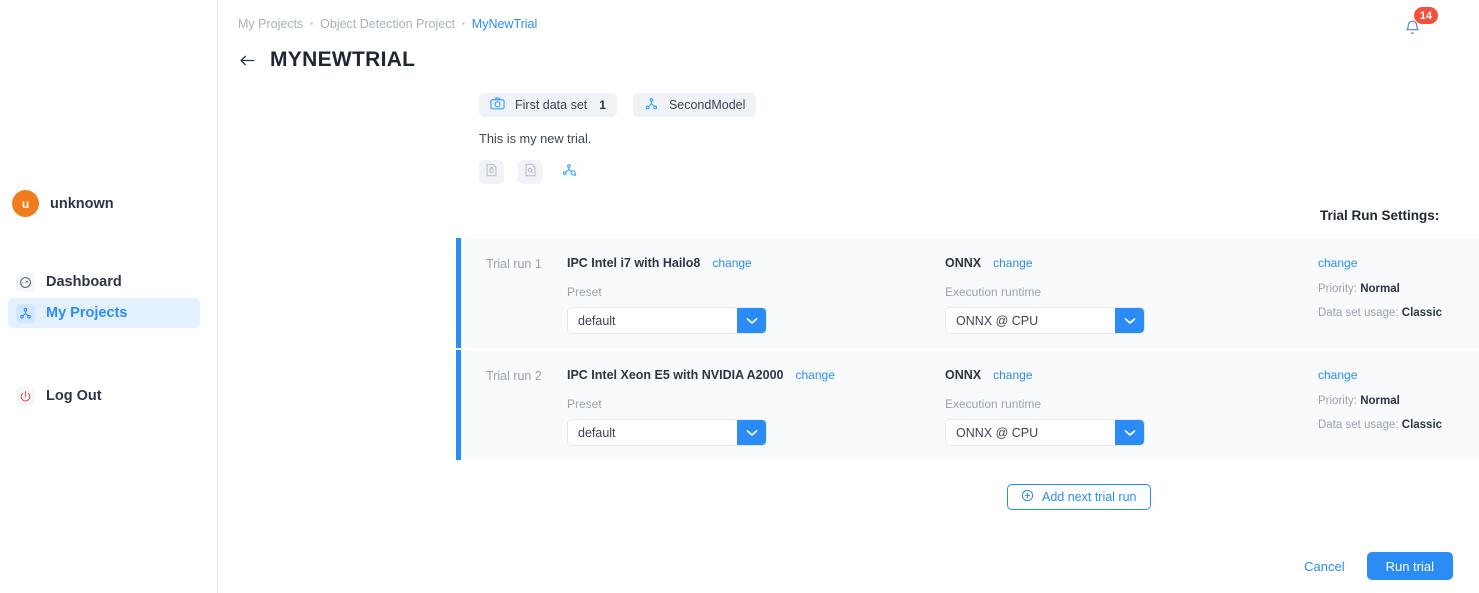 The image size is (1479, 593). Describe the element at coordinates (675, 375) in the screenshot. I see `device-name: IPC Intel Xeon E5 with NVIDIA A2000` at that location.